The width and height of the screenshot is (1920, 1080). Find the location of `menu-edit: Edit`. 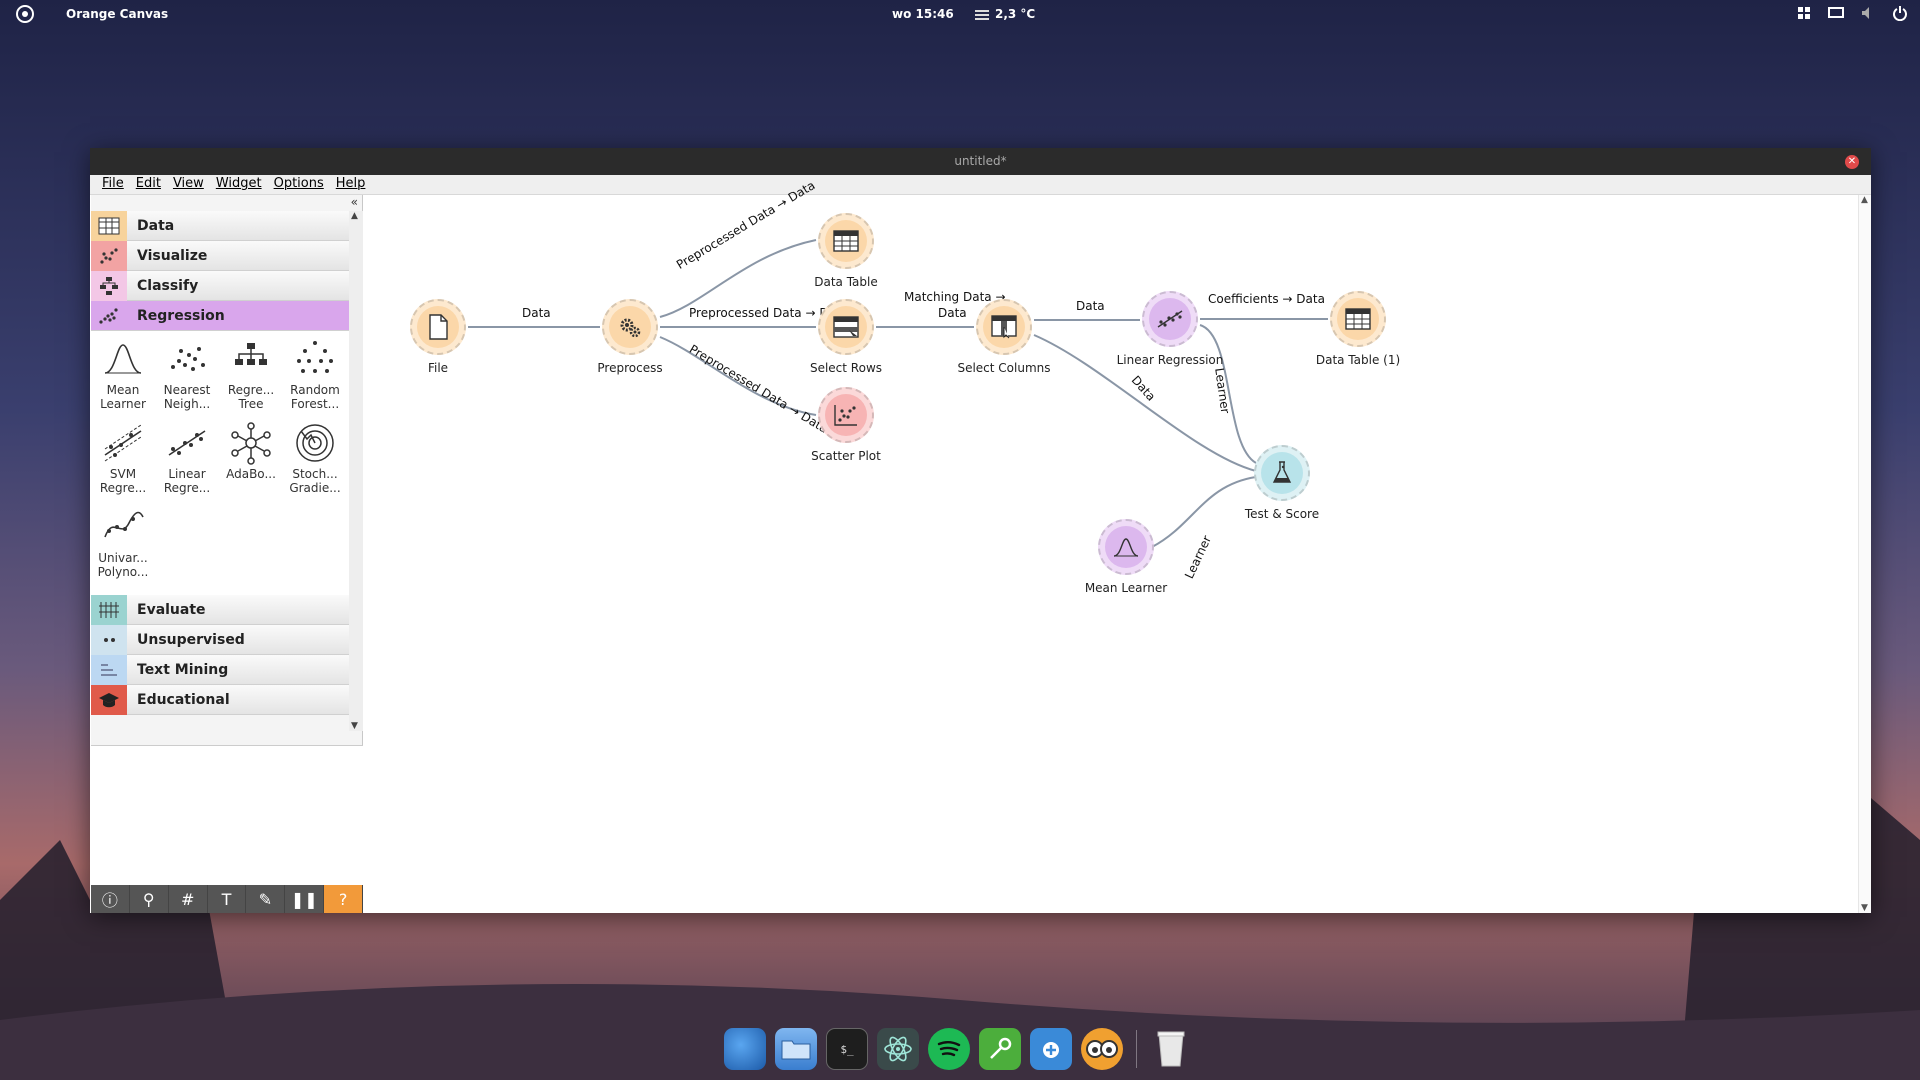

menu-edit: Edit is located at coordinates (148, 184).